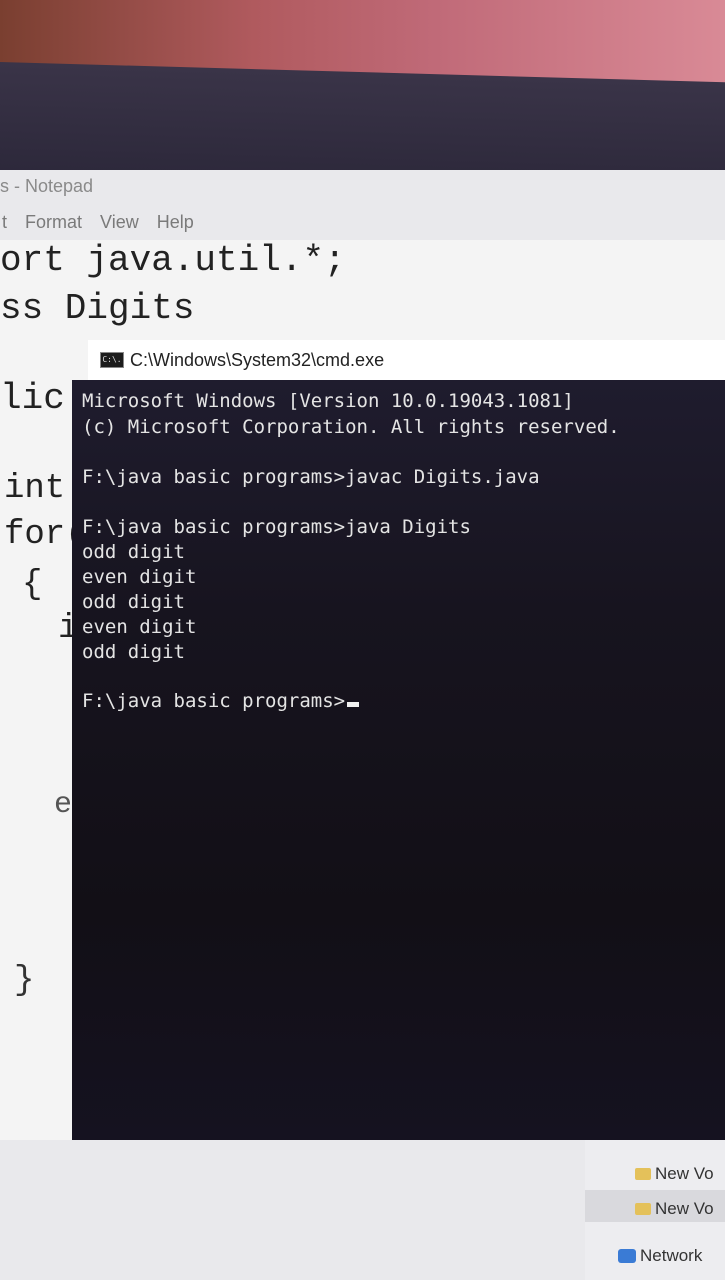  Describe the element at coordinates (406, 360) in the screenshot. I see `cmd-titlebar: C:\. C:\Windows\System32\cmd.exe` at that location.